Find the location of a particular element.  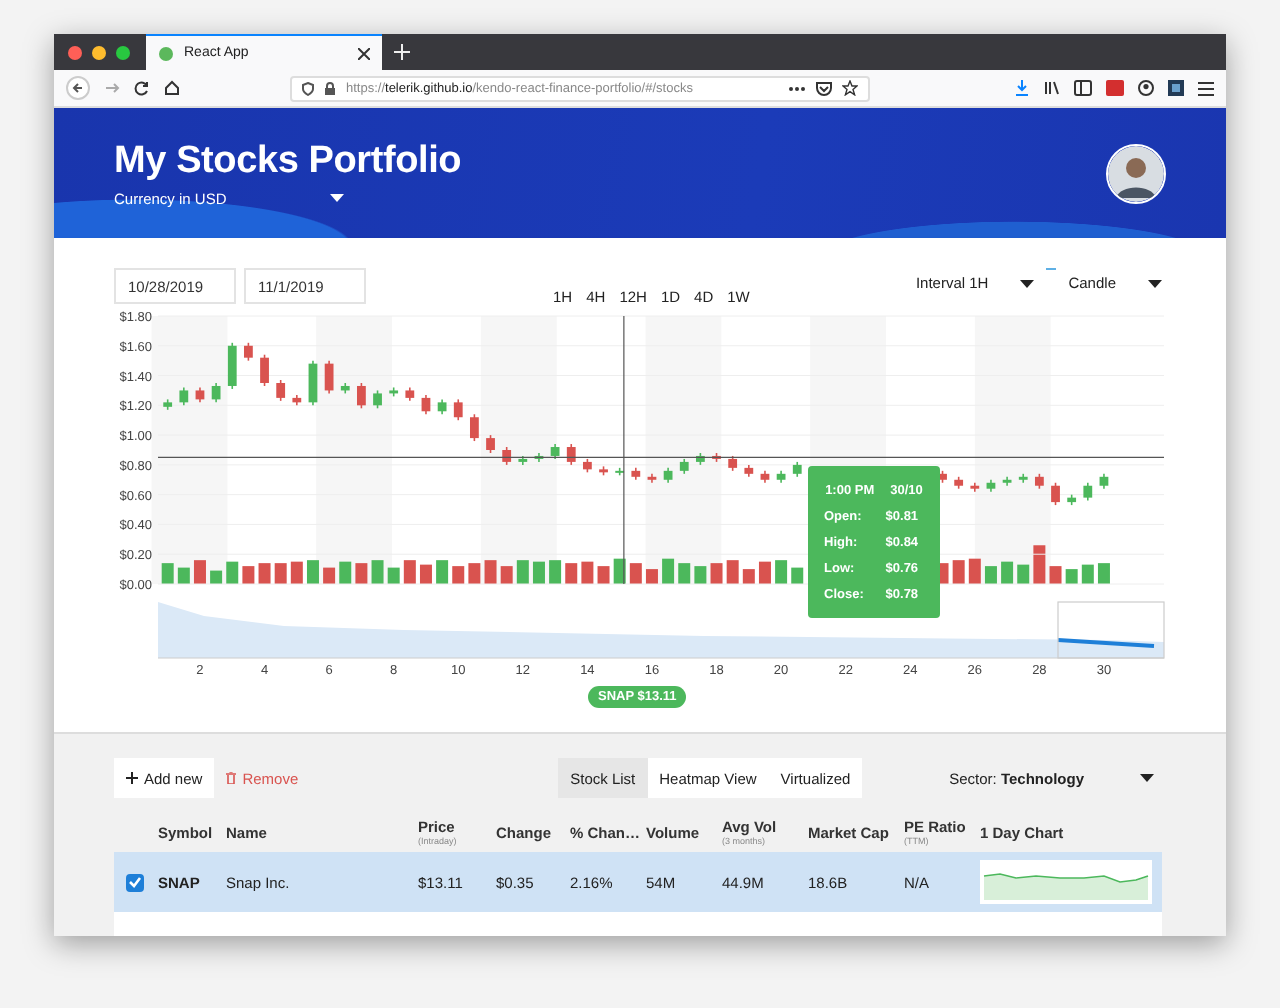

minimize-window-button is located at coordinates (99, 52).